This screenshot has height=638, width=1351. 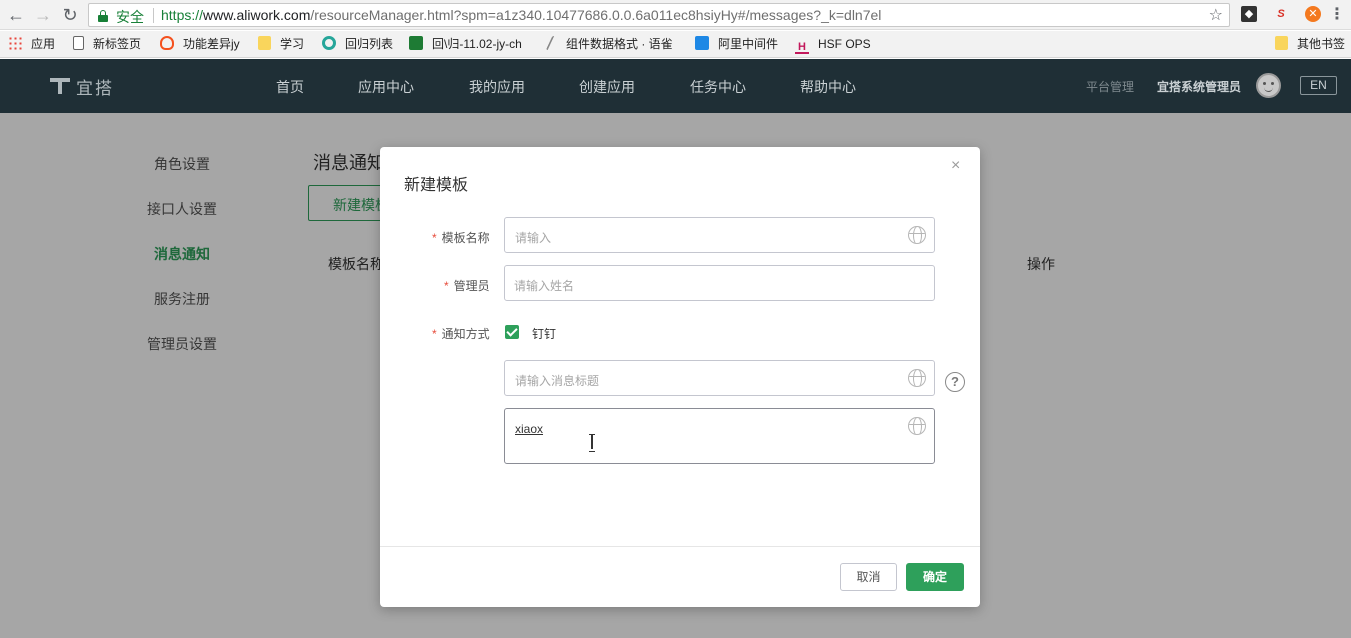 I want to click on message-body-textarea: xiaox, so click(x=719, y=436).